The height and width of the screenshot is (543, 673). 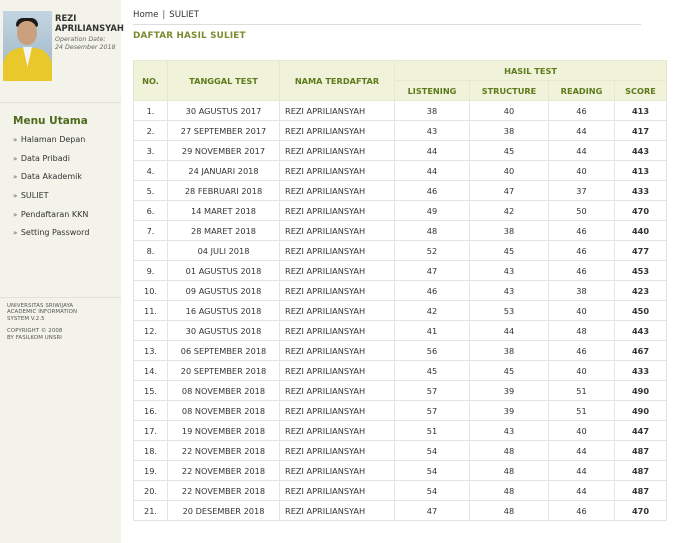 What do you see at coordinates (51, 163) in the screenshot?
I see `menu-item-data-pribadi: » Data Pribadi` at bounding box center [51, 163].